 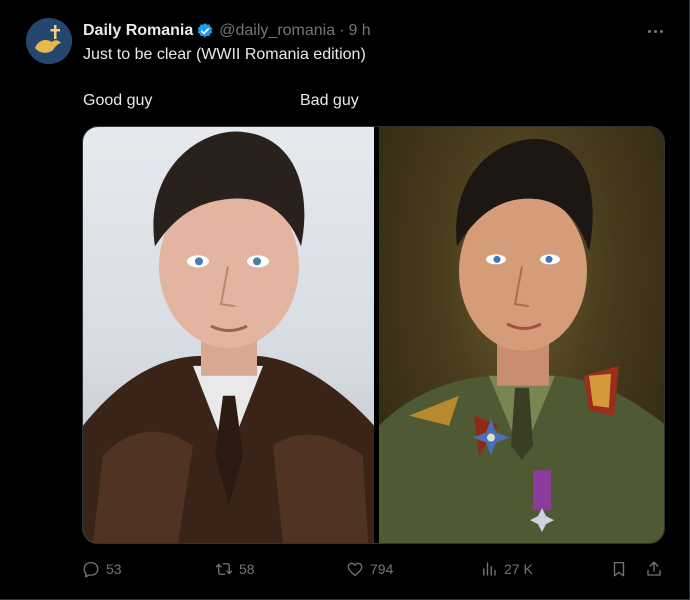 I want to click on views-chart-icon, so click(x=489, y=569).